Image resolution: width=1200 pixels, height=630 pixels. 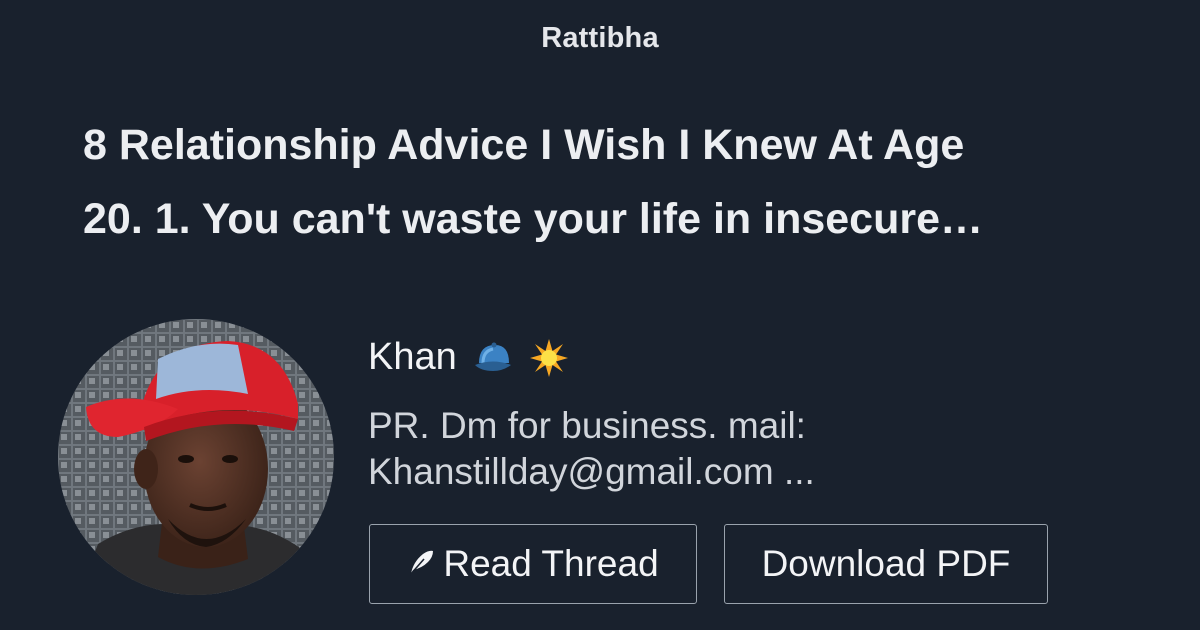 I want to click on download-pdf-button: Download PDF, so click(x=886, y=564).